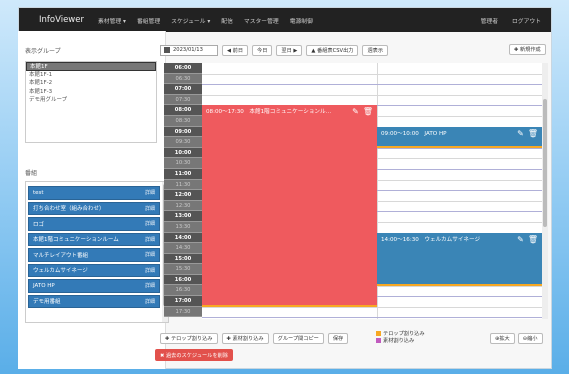 The height and width of the screenshot is (374, 569). I want to click on group-item: 本館1F-3, so click(91, 92).